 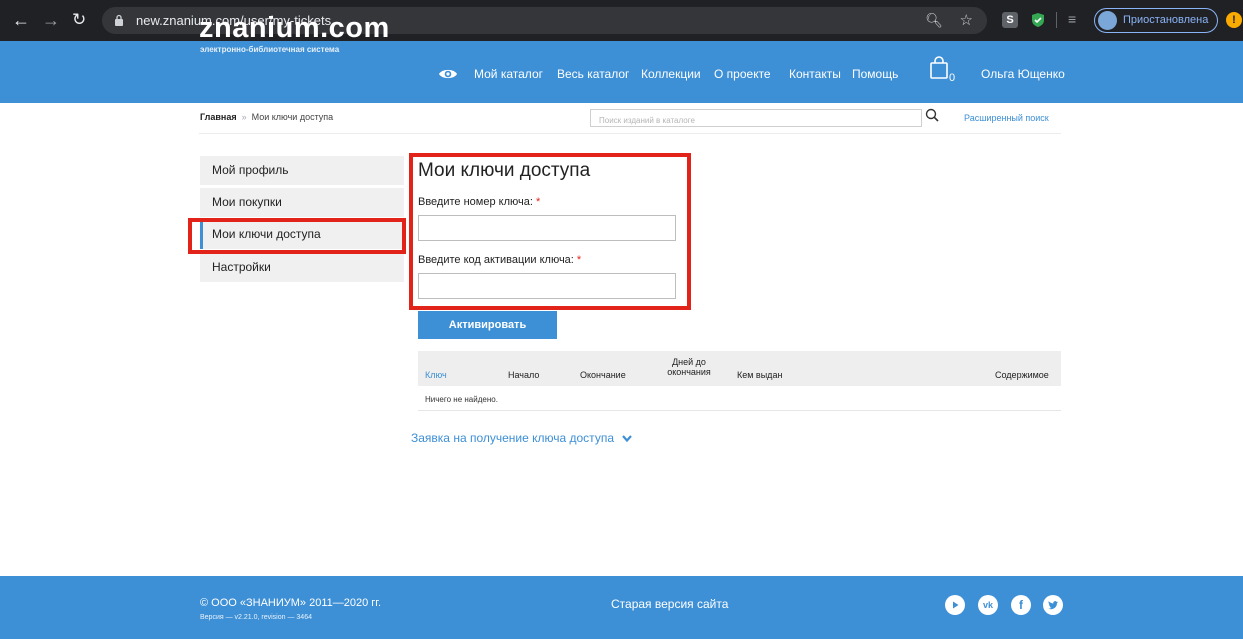 What do you see at coordinates (292, 117) in the screenshot?
I see `breadcrumb-current: Мои ключи доступа` at bounding box center [292, 117].